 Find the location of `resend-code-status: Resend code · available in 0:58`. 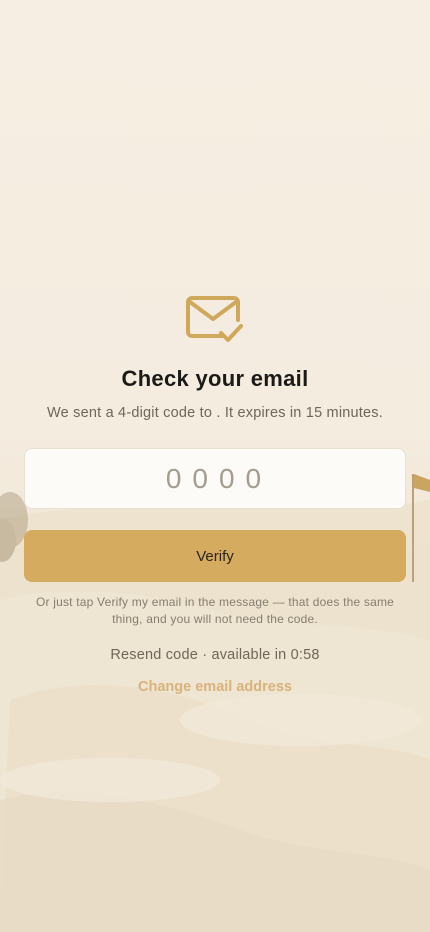

resend-code-status: Resend code · available in 0:58 is located at coordinates (215, 655).